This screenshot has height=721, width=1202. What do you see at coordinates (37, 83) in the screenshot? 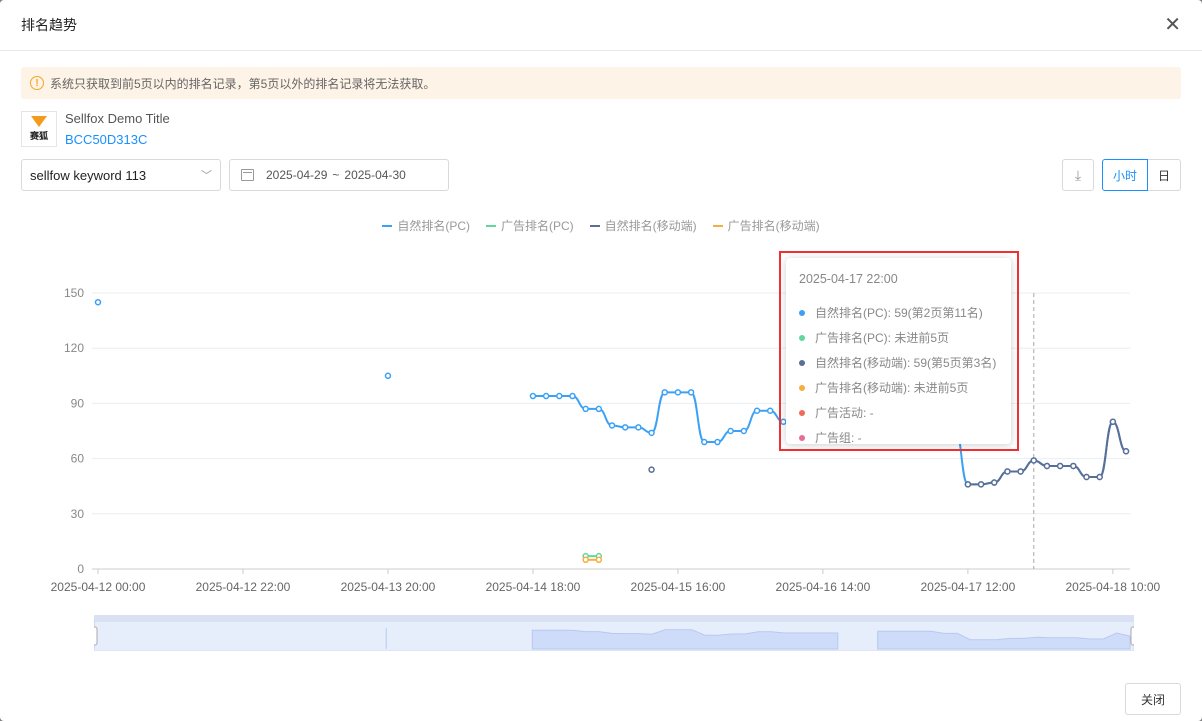
I see `warning-icon: !` at bounding box center [37, 83].